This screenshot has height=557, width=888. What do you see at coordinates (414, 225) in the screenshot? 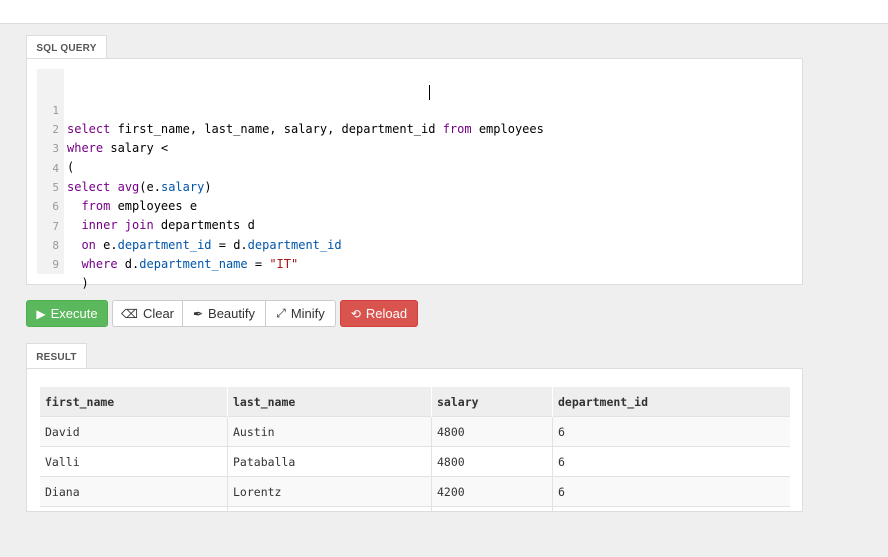
I see `code-line: 7 on e.department_id = d.department_id` at bounding box center [414, 225].